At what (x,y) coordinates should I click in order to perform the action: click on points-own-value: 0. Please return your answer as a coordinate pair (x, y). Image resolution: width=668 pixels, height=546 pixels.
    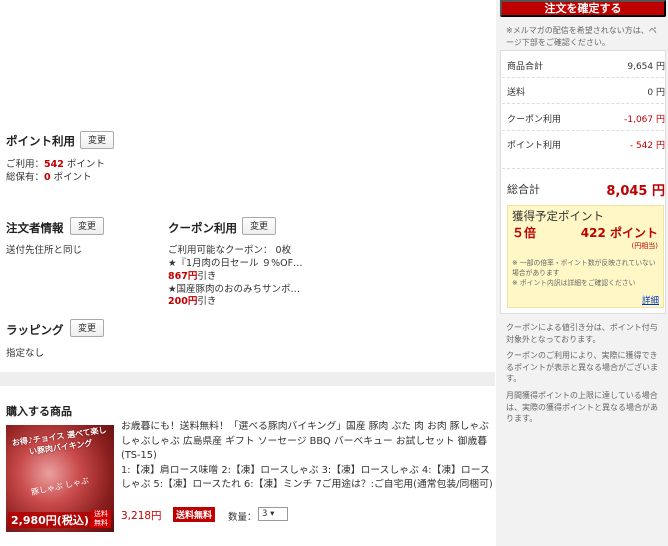
    Looking at the image, I should click on (47, 177).